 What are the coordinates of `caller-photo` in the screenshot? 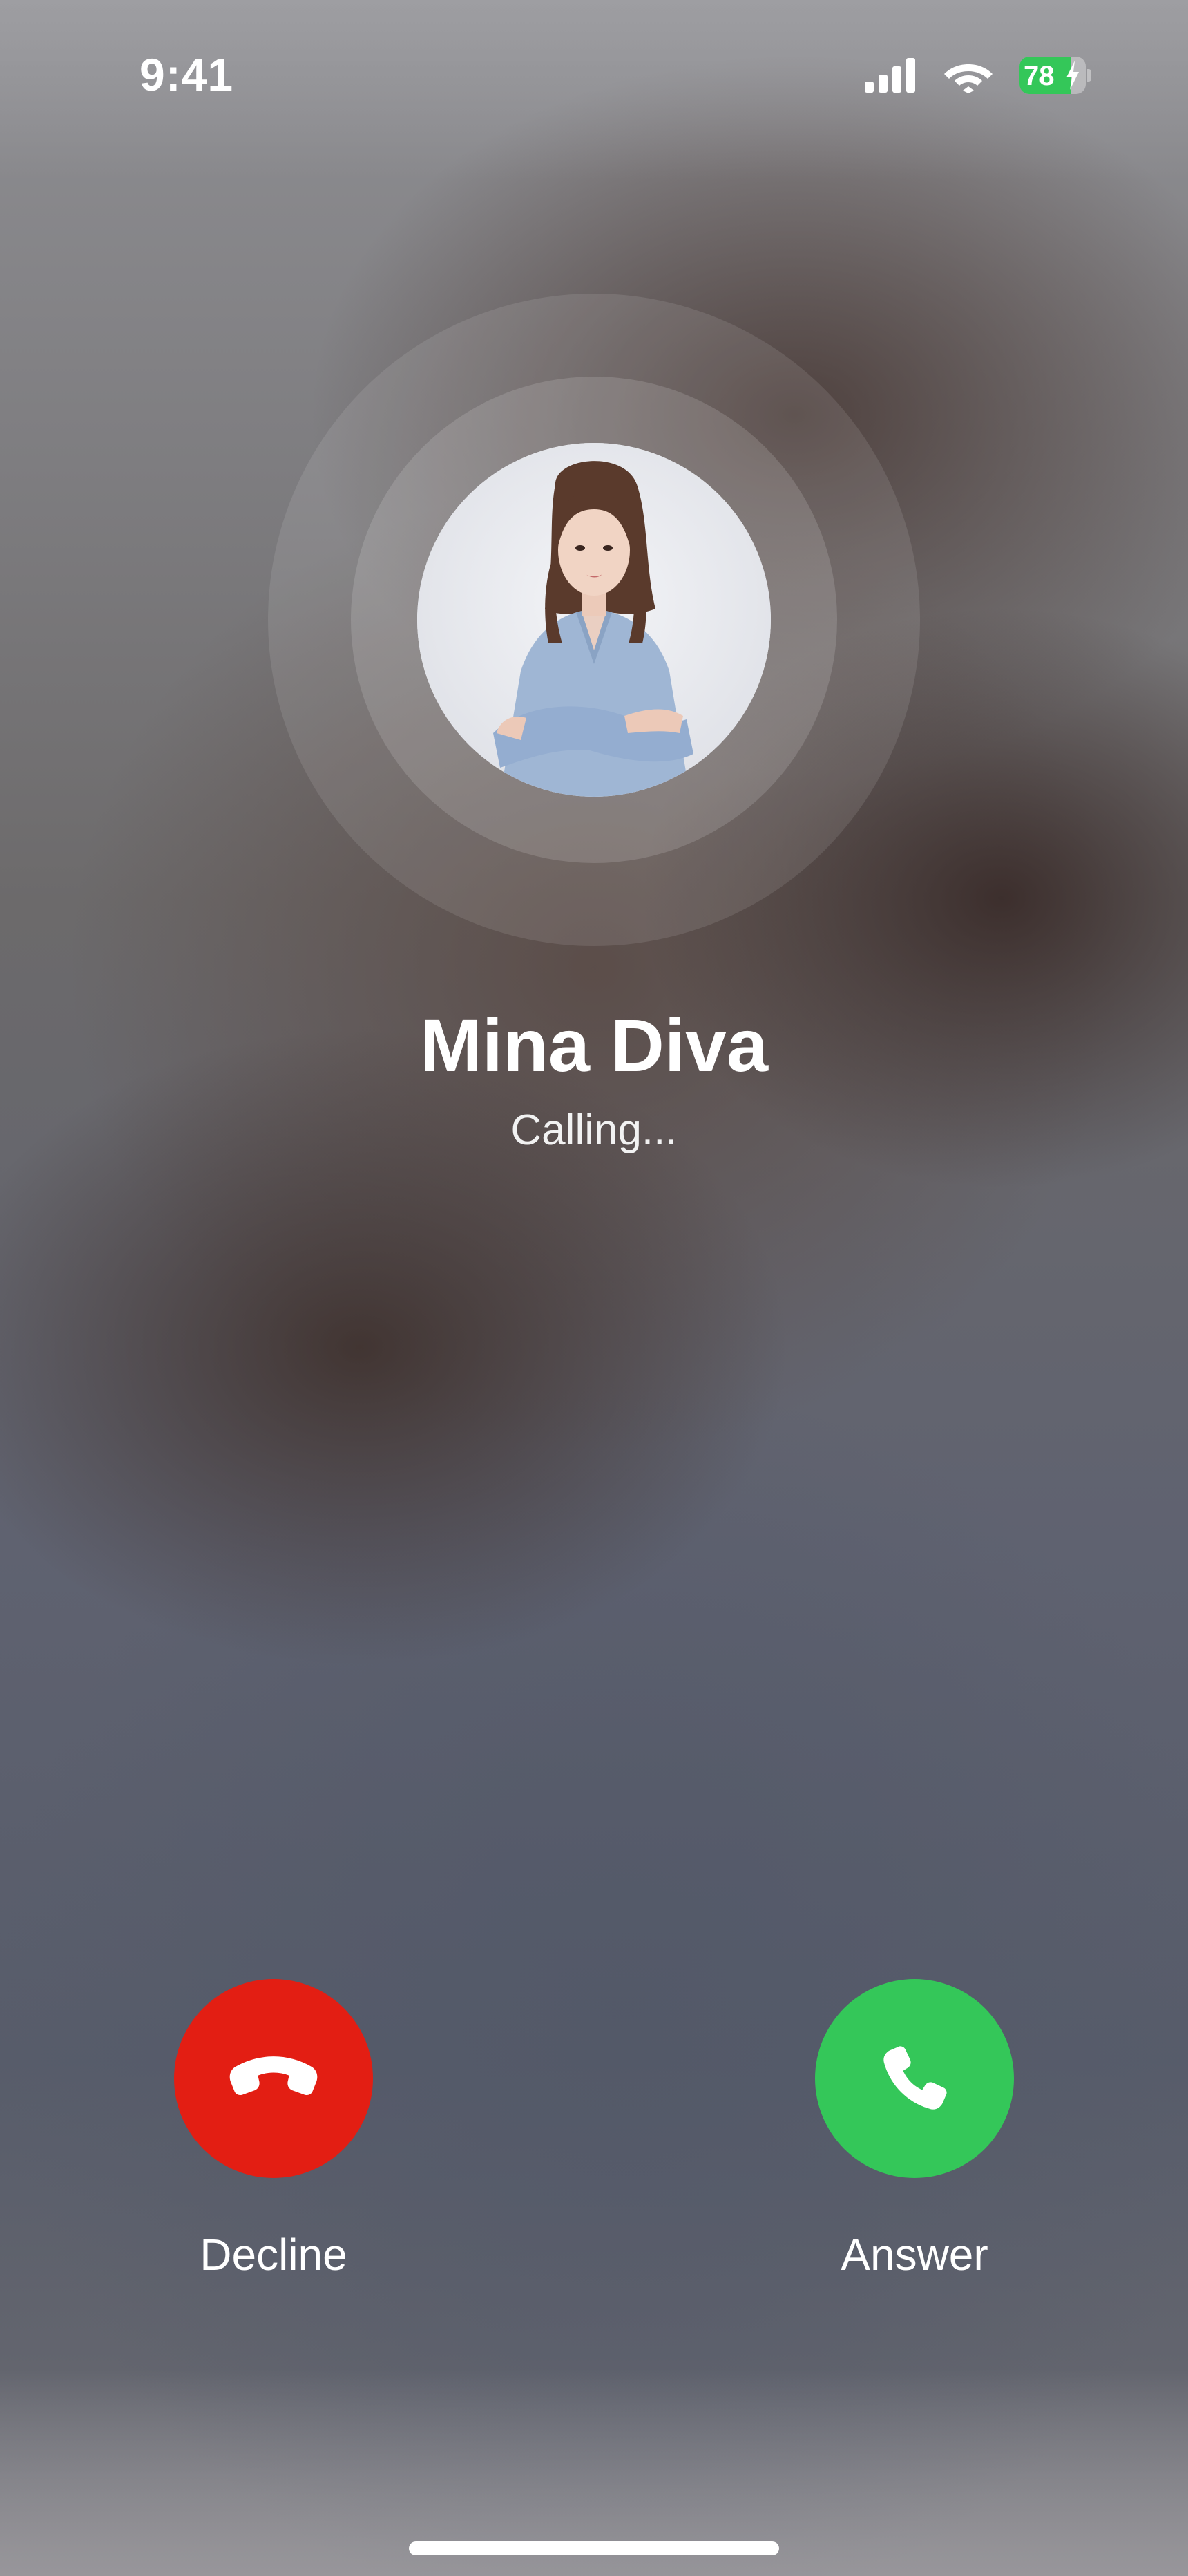 It's located at (594, 620).